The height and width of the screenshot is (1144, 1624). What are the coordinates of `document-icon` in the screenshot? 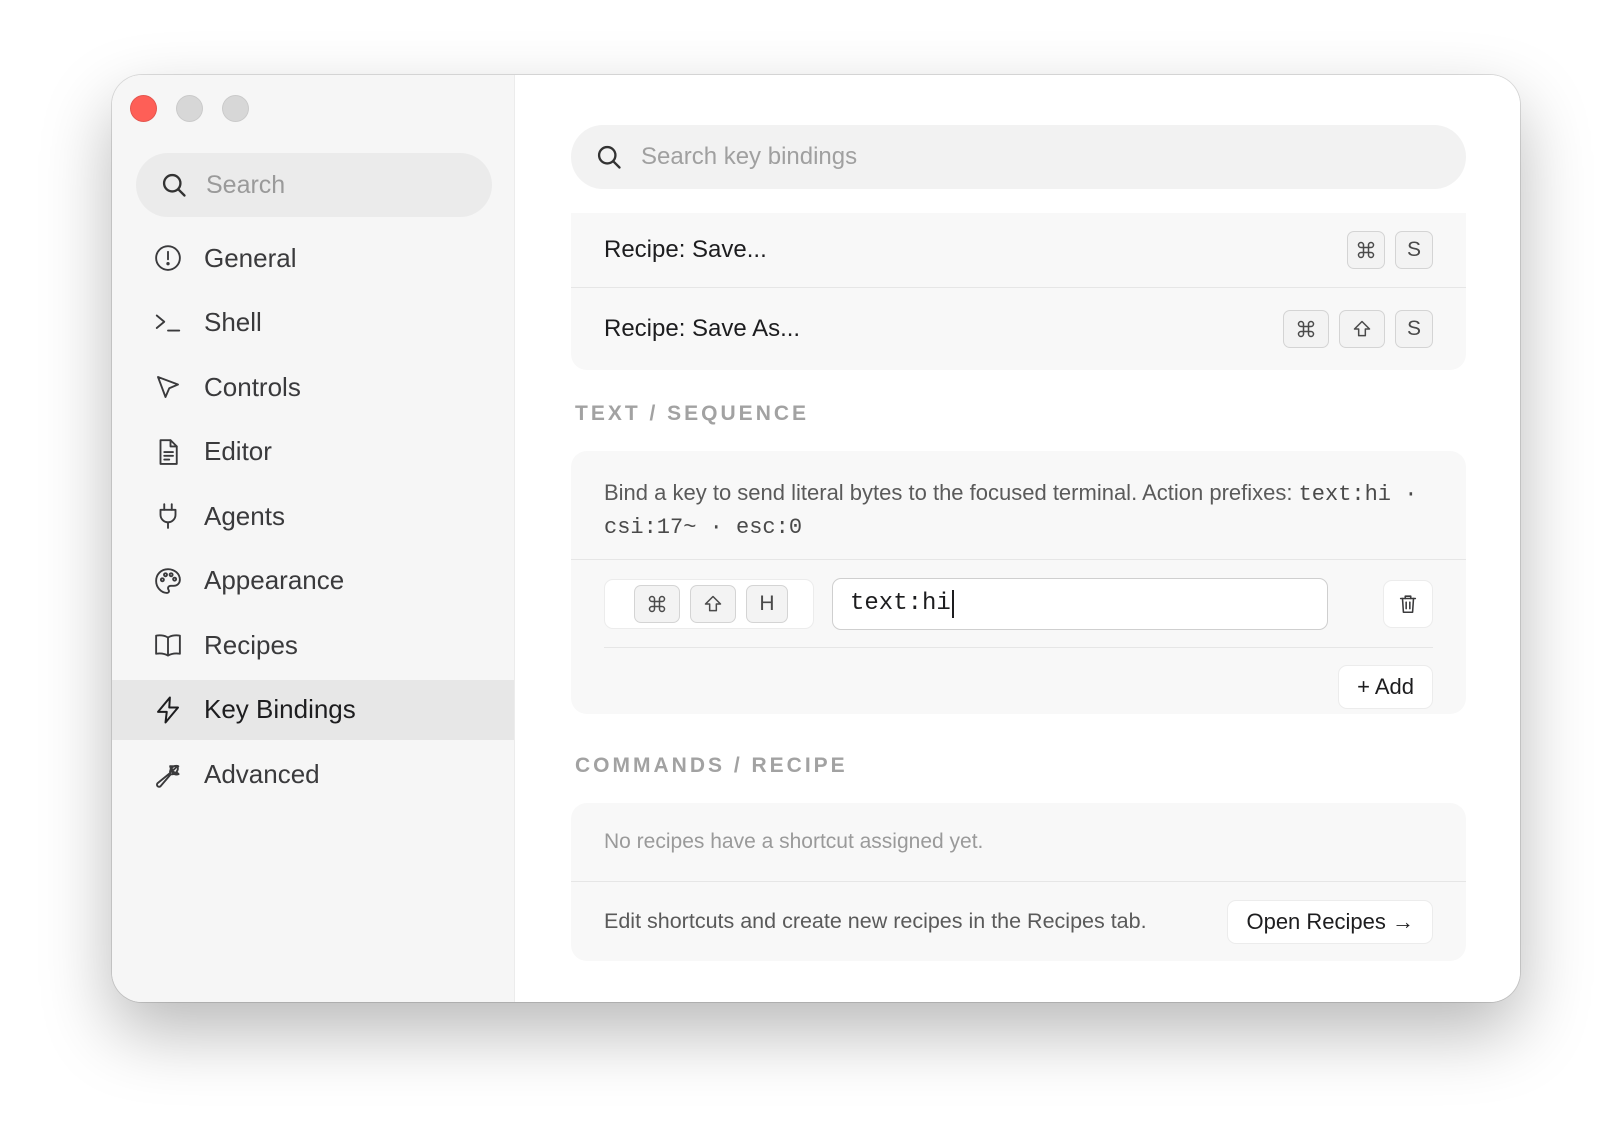 It's located at (168, 452).